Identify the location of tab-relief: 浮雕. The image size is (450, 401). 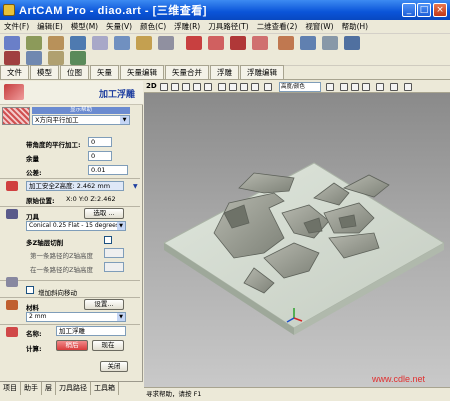
(224, 72).